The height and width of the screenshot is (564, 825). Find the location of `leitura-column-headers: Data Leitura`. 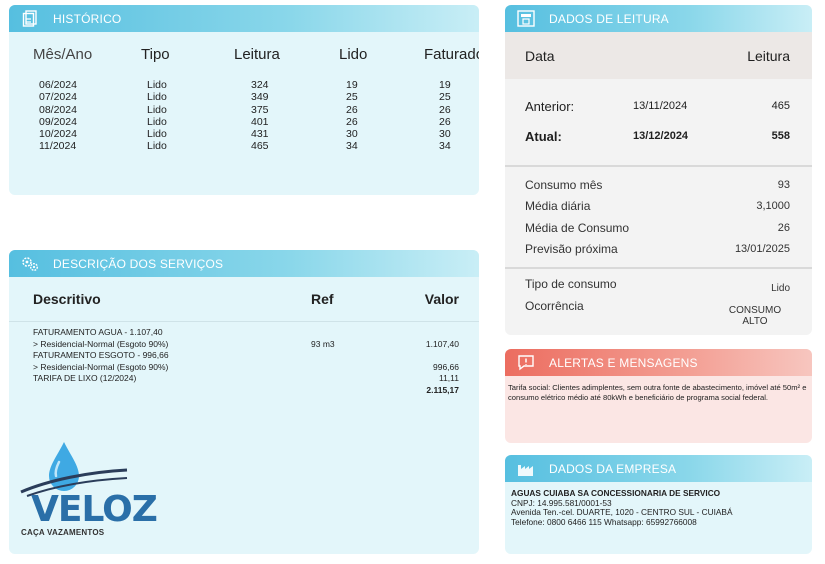

leitura-column-headers: Data Leitura is located at coordinates (658, 55).